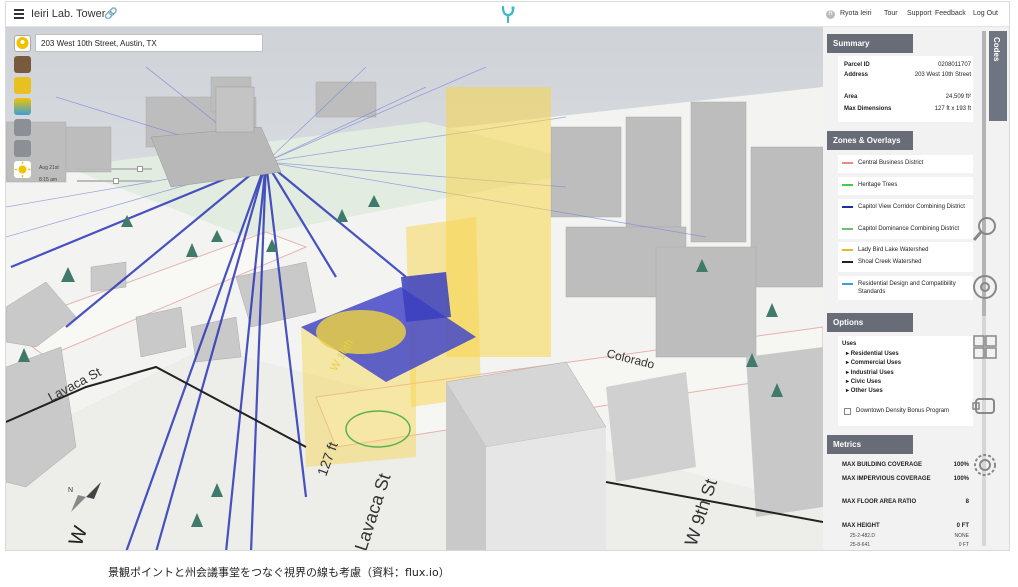 The image size is (1018, 587). What do you see at coordinates (870, 140) in the screenshot?
I see `zones-header: Zones & Overlays` at bounding box center [870, 140].